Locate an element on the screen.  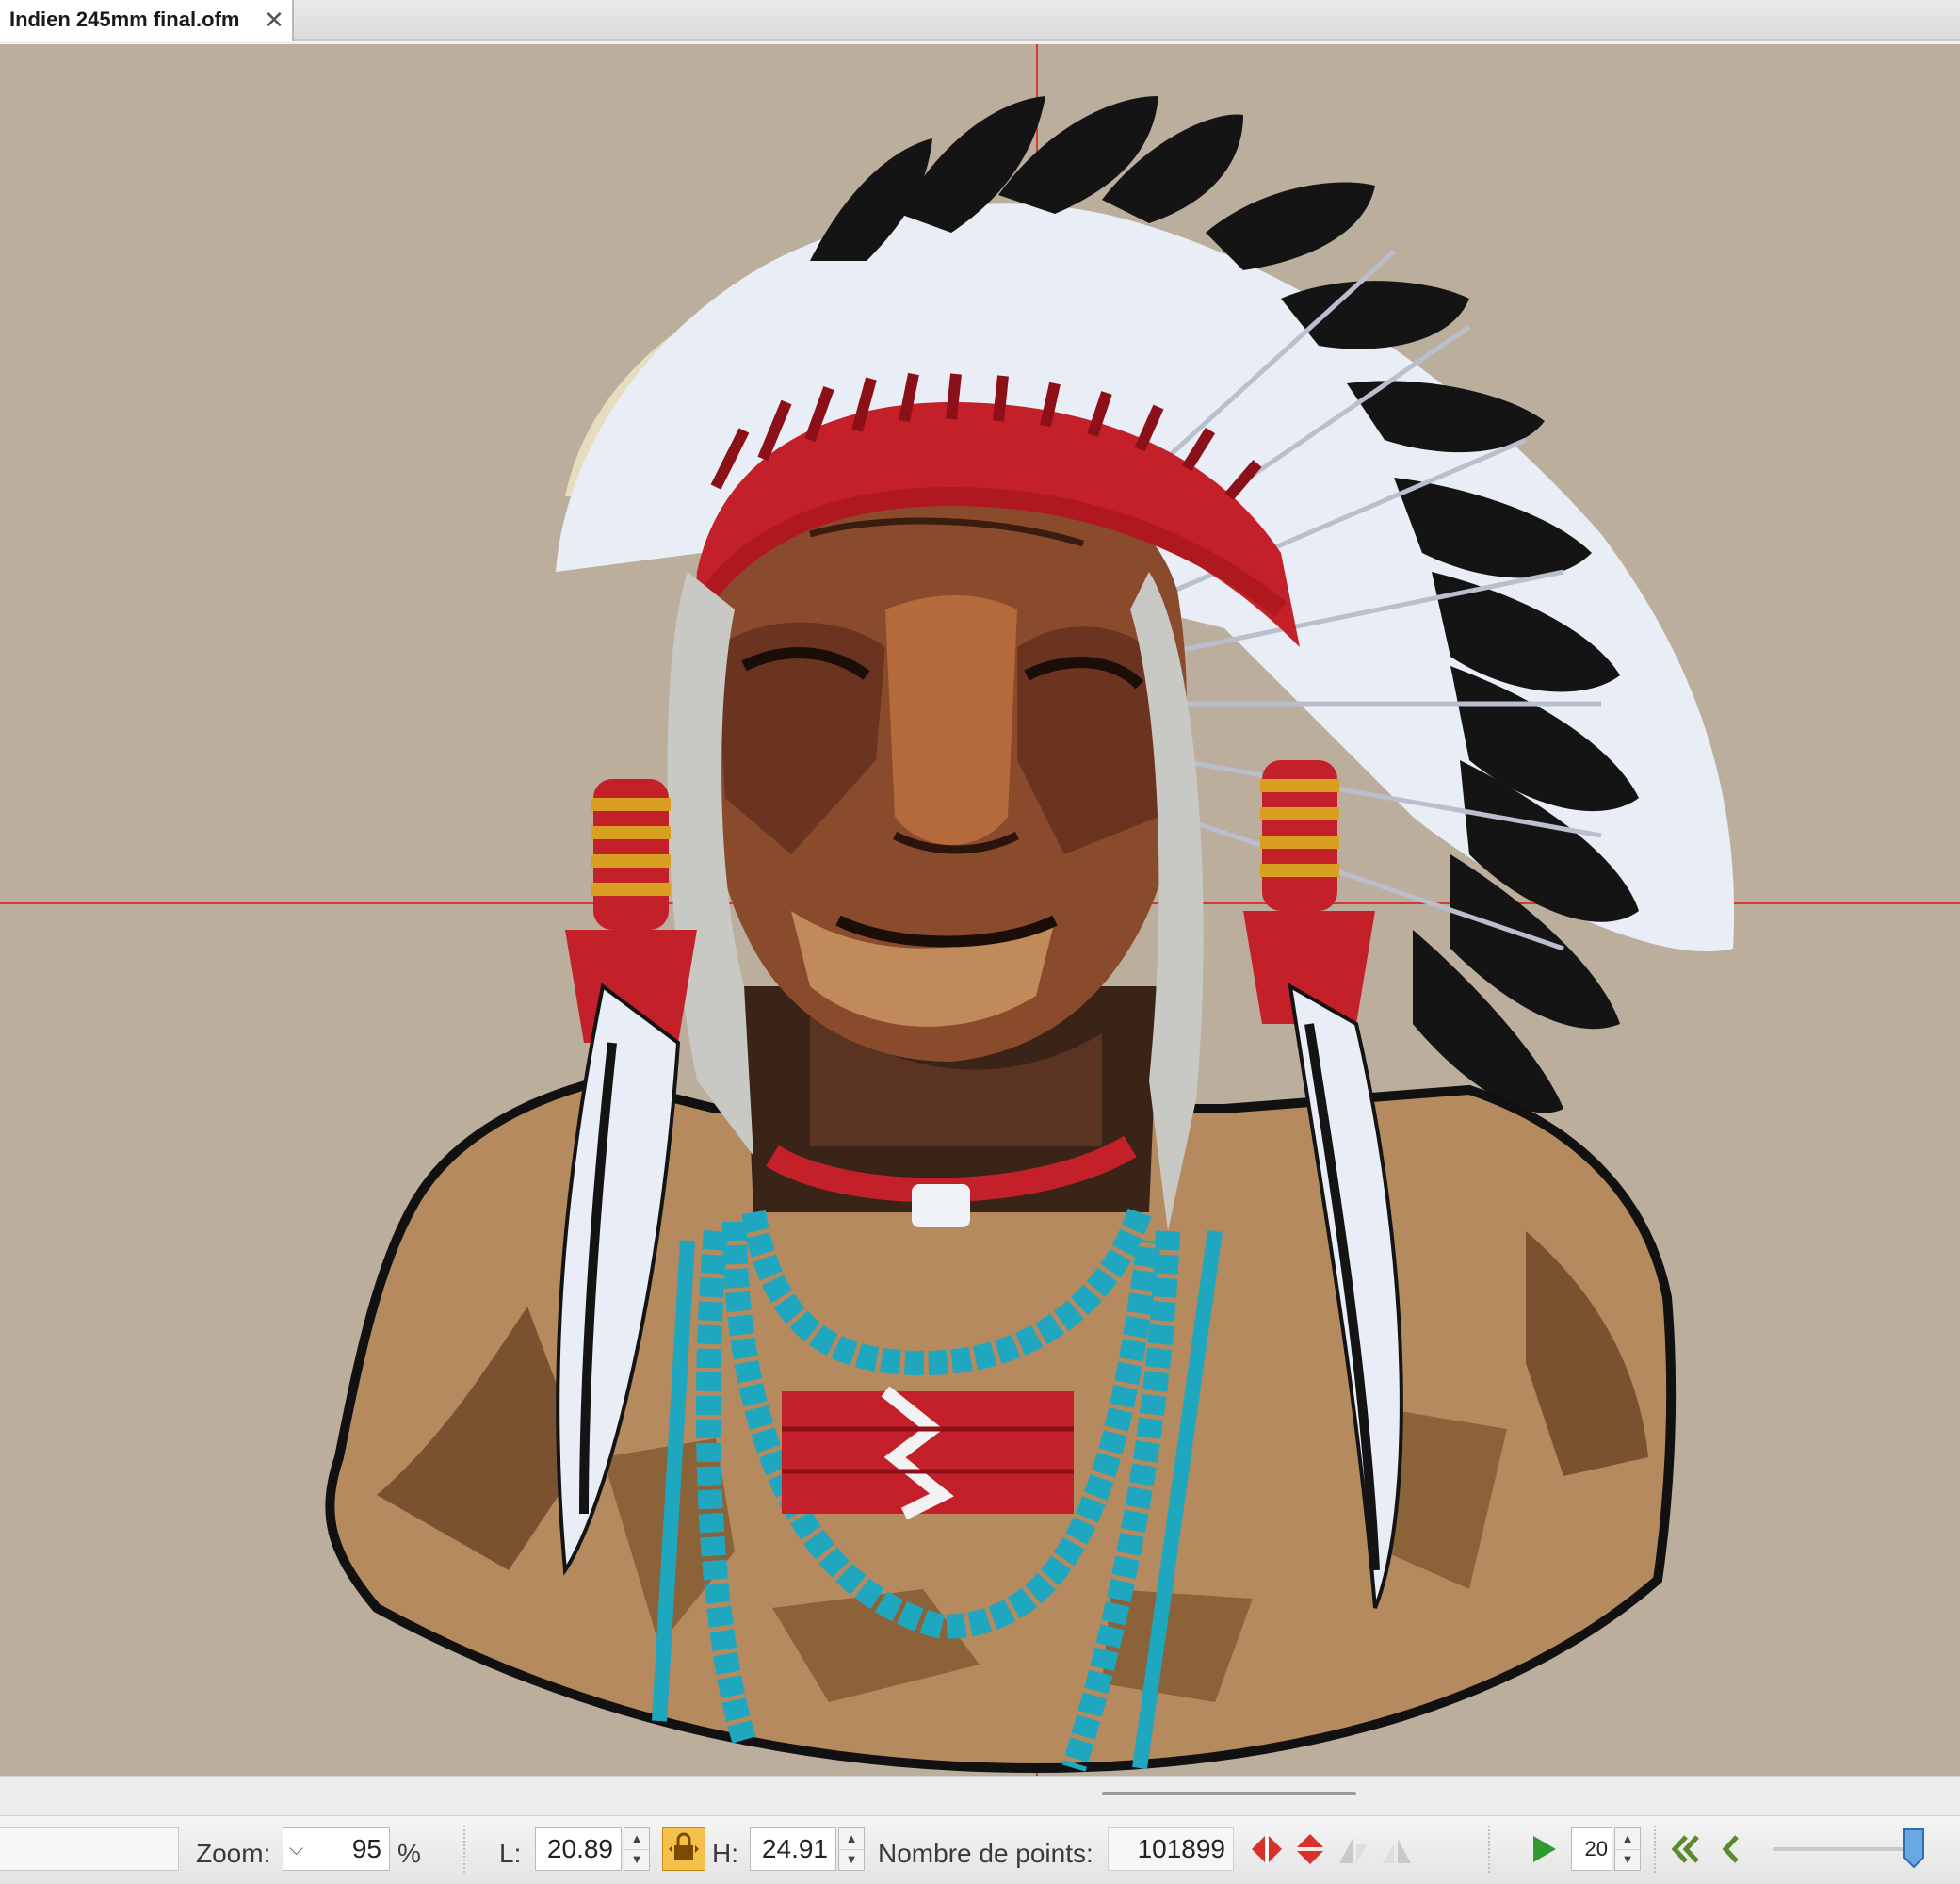
position-slider-track is located at coordinates (1843, 1849).